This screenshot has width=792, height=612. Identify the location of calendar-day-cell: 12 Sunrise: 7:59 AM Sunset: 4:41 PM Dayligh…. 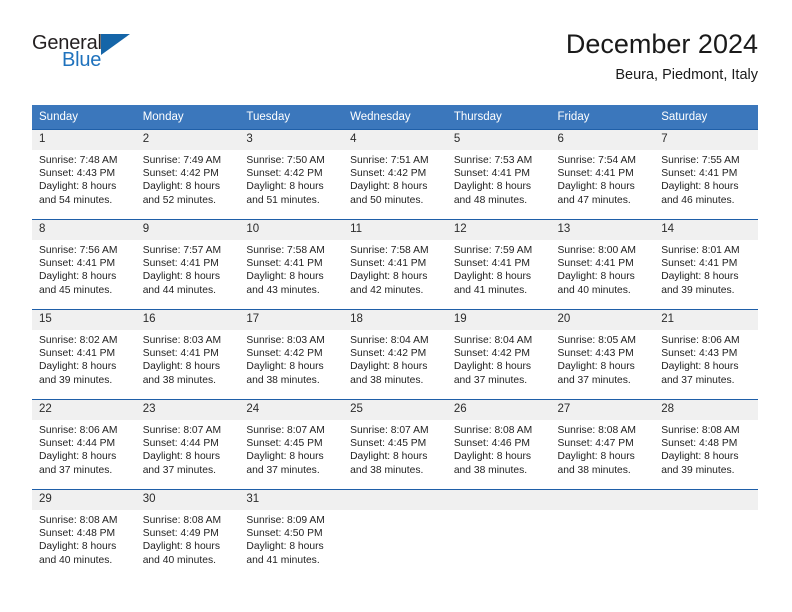
(498, 264).